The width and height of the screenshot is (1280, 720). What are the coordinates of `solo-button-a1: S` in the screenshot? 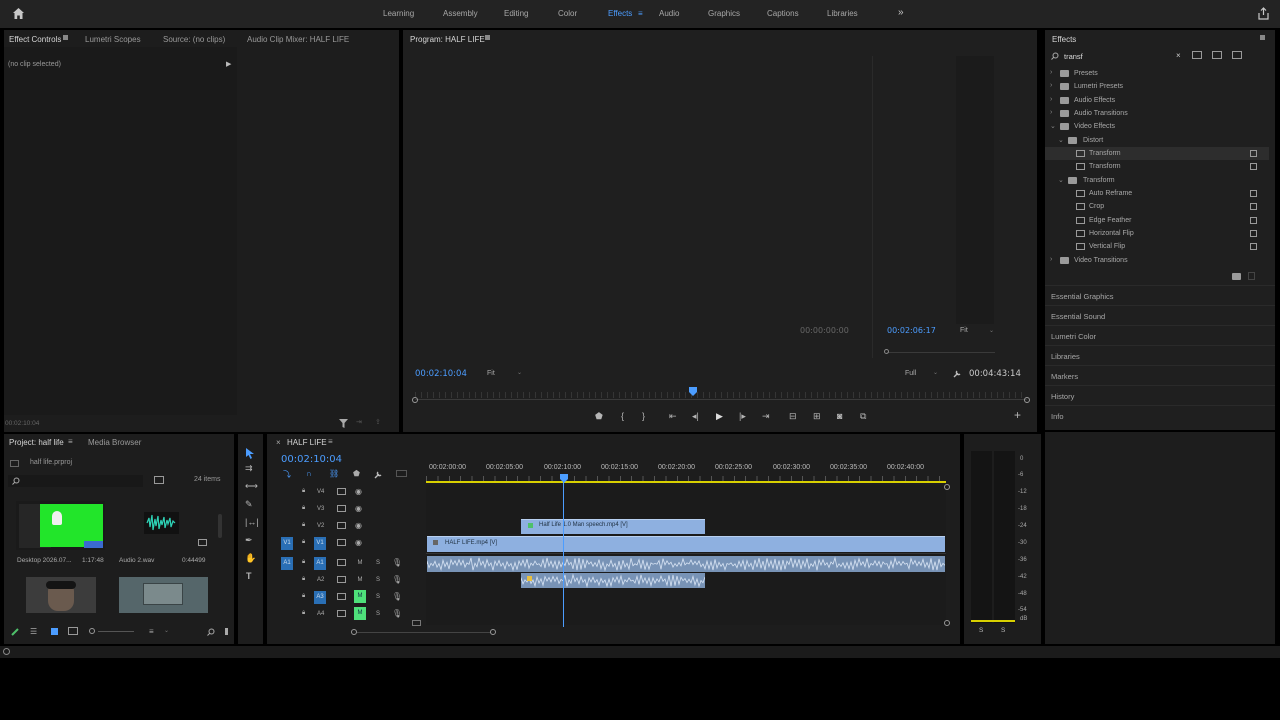 It's located at (378, 563).